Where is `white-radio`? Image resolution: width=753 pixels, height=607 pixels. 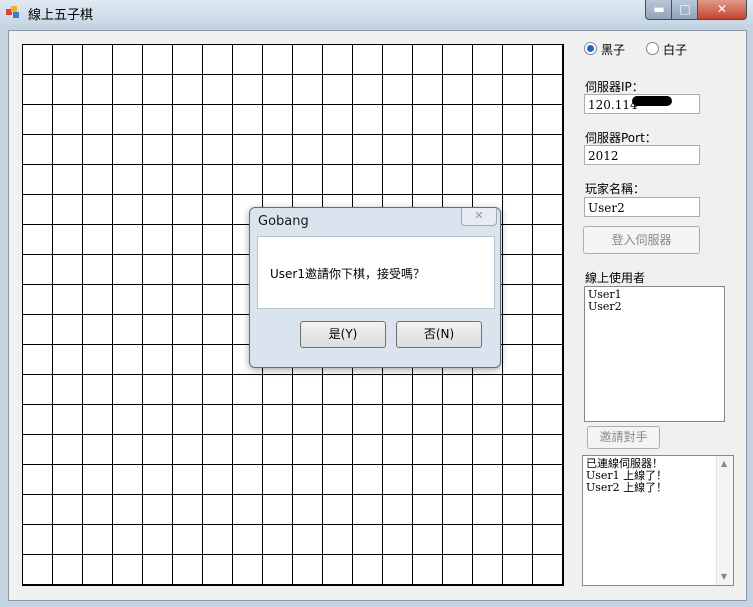 white-radio is located at coordinates (652, 48).